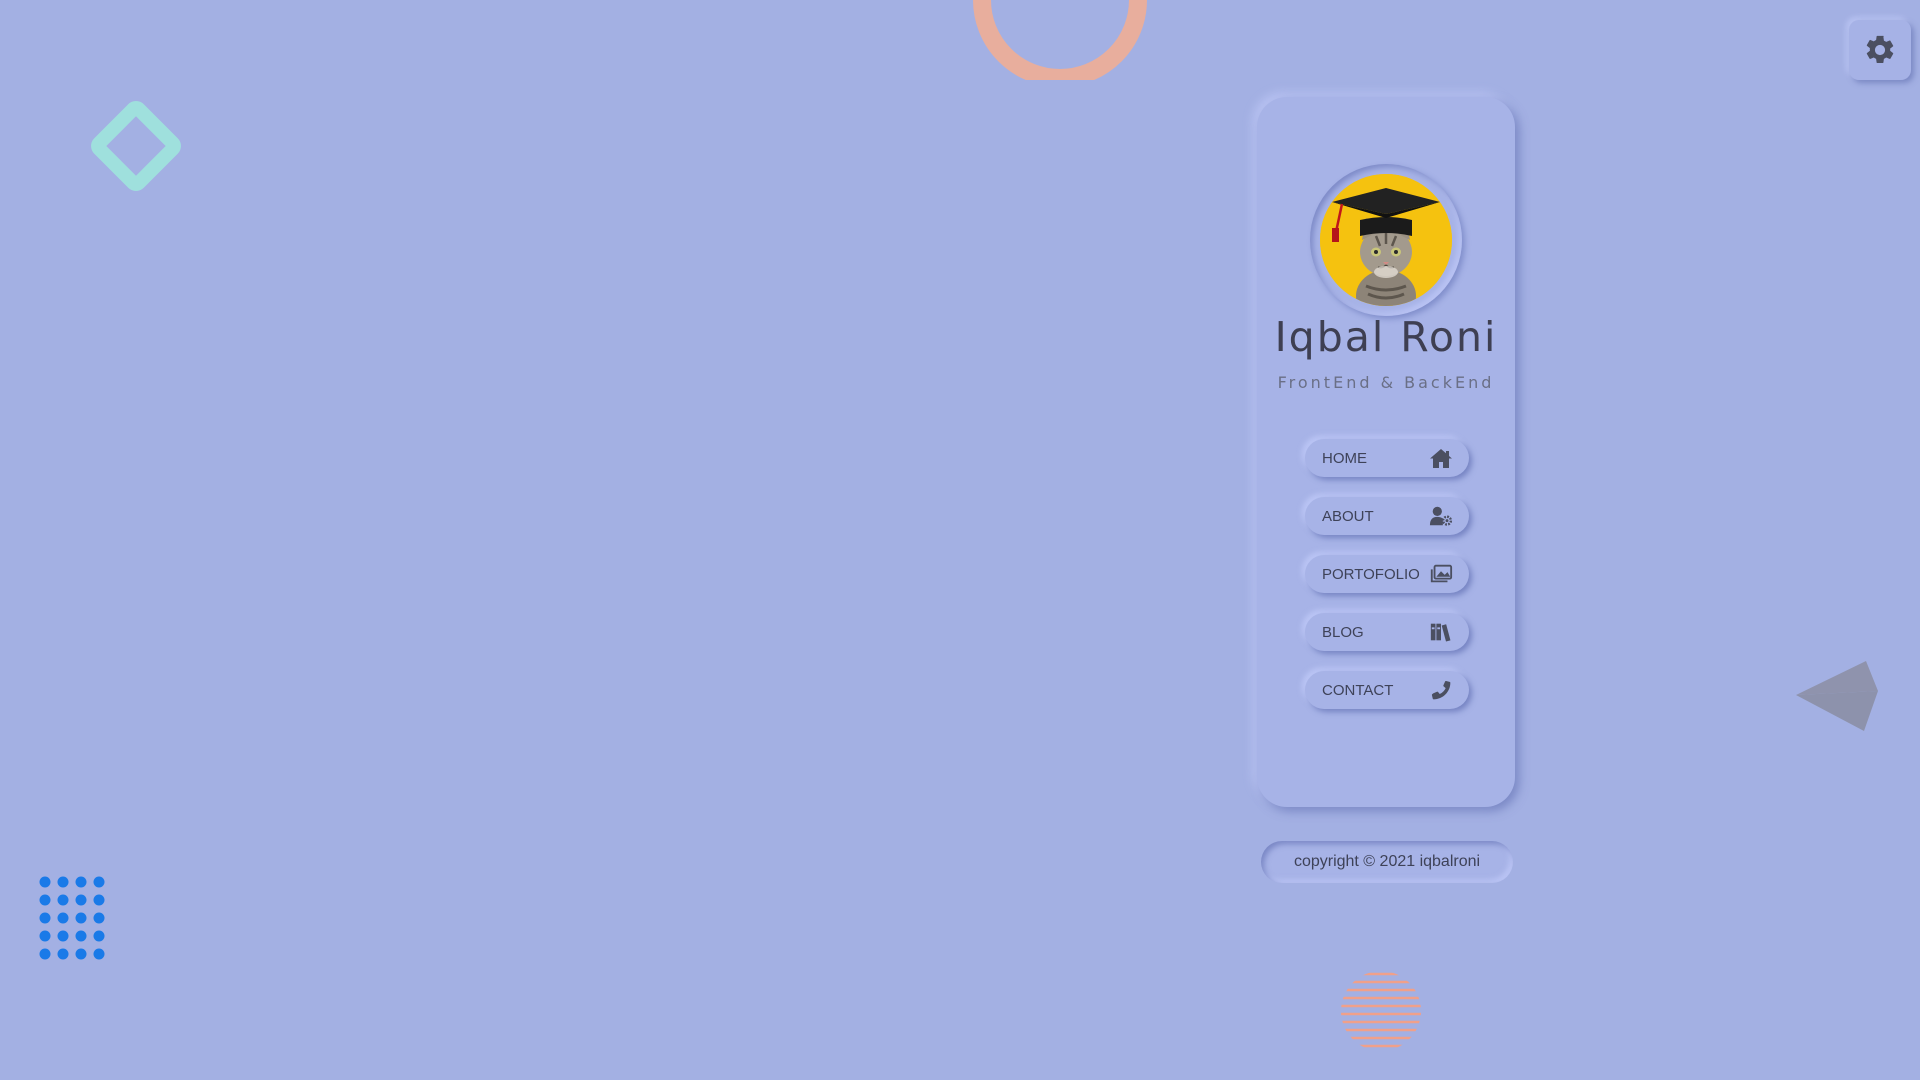  Describe the element at coordinates (1386, 382) in the screenshot. I see `profile-role: FrontEnd & BackEnd` at that location.